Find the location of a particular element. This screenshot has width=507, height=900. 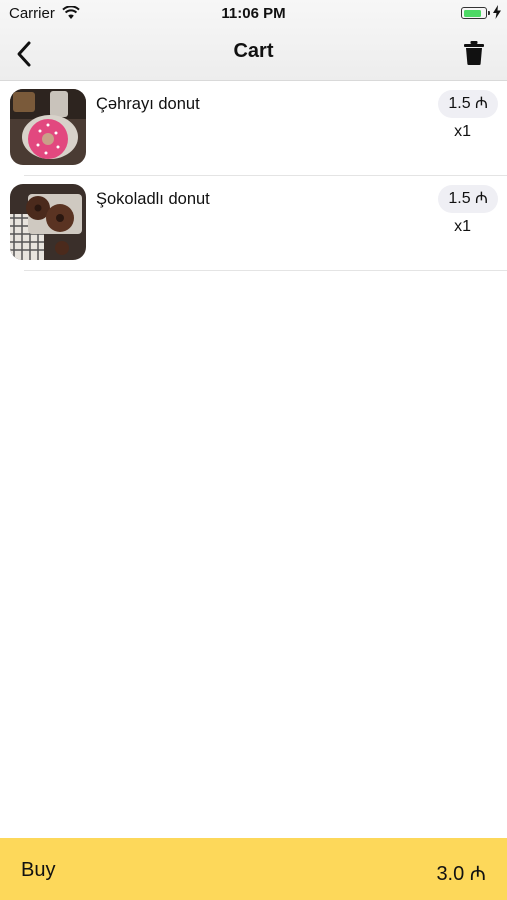

battery-icon is located at coordinates (475, 13).